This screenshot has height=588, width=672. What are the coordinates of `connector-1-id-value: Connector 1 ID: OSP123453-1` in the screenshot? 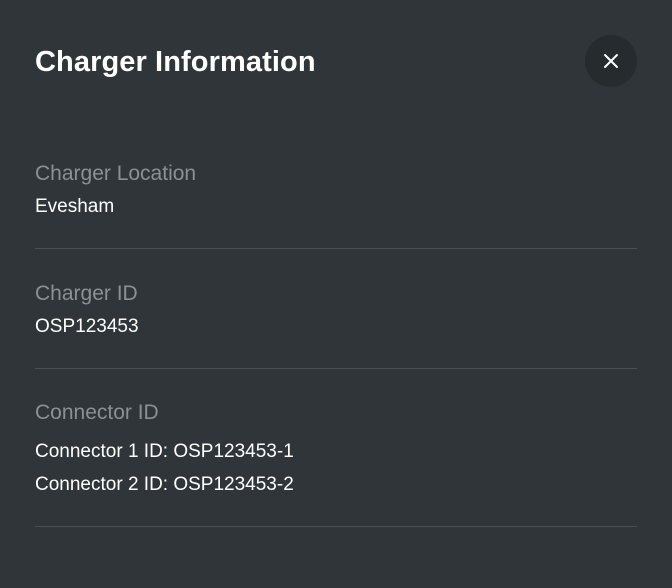 It's located at (164, 451).